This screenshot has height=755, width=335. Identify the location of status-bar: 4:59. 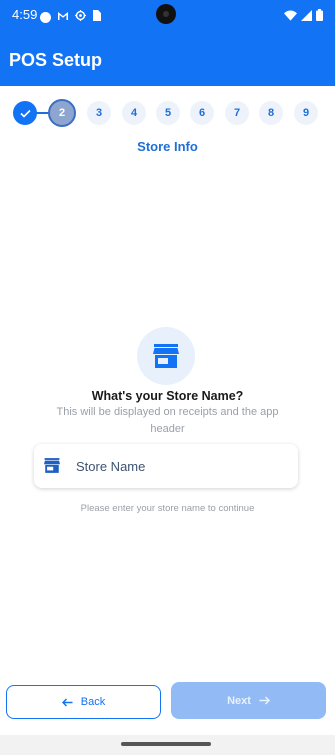
(167, 15).